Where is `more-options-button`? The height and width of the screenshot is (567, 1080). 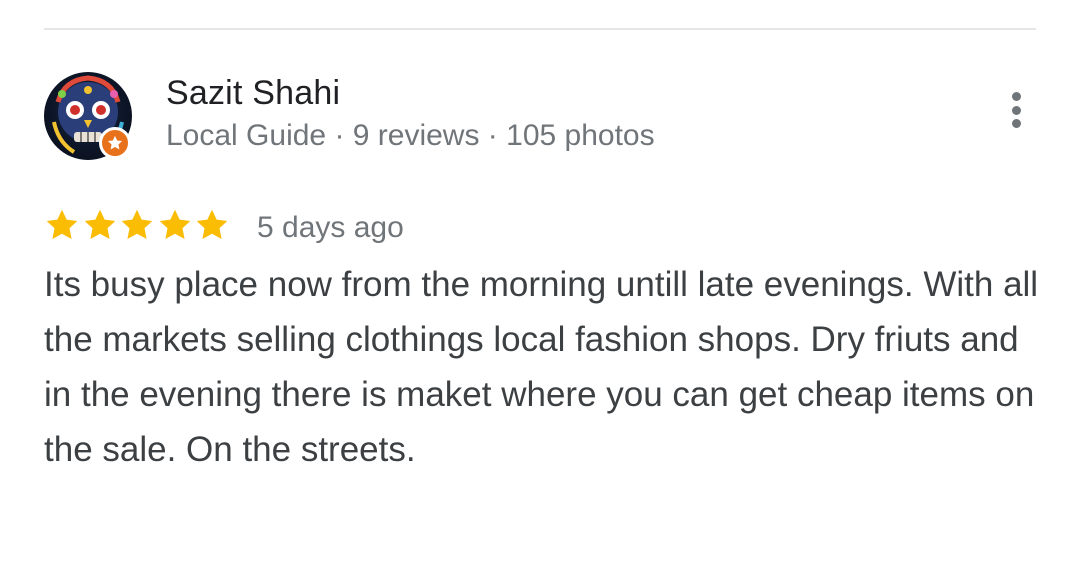
more-options-button is located at coordinates (1016, 110).